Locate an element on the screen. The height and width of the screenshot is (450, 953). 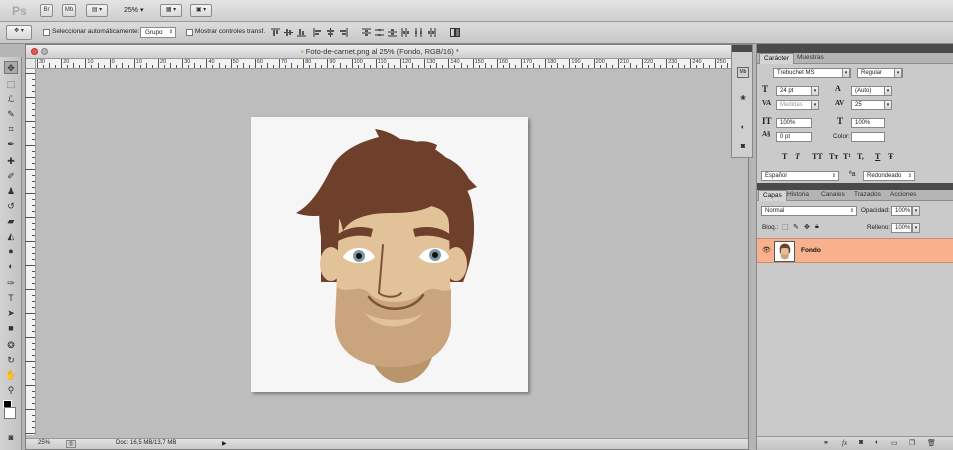
align-top-icon is located at coordinates (275, 32).